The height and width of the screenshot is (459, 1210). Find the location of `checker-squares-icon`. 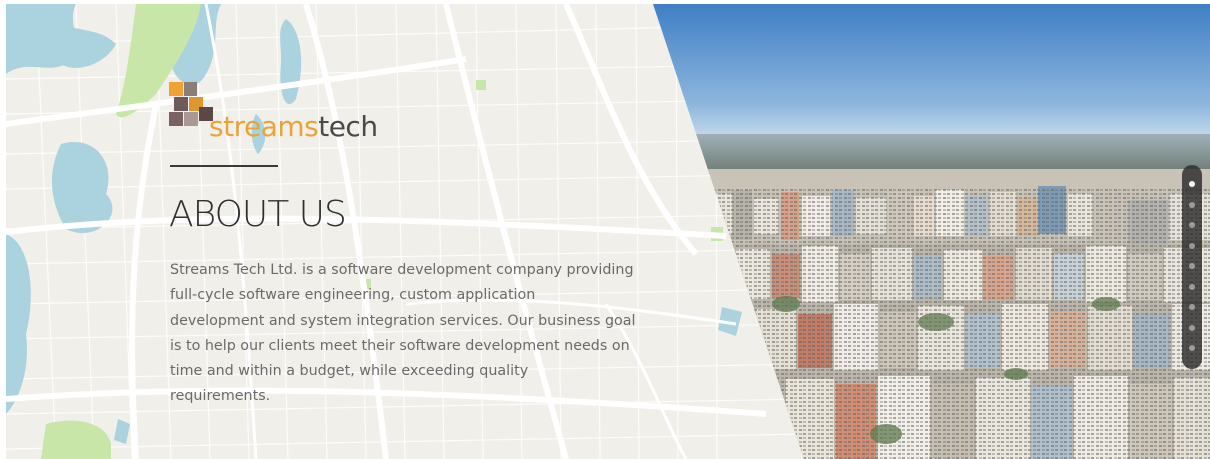

checker-squares-icon is located at coordinates (191, 104).